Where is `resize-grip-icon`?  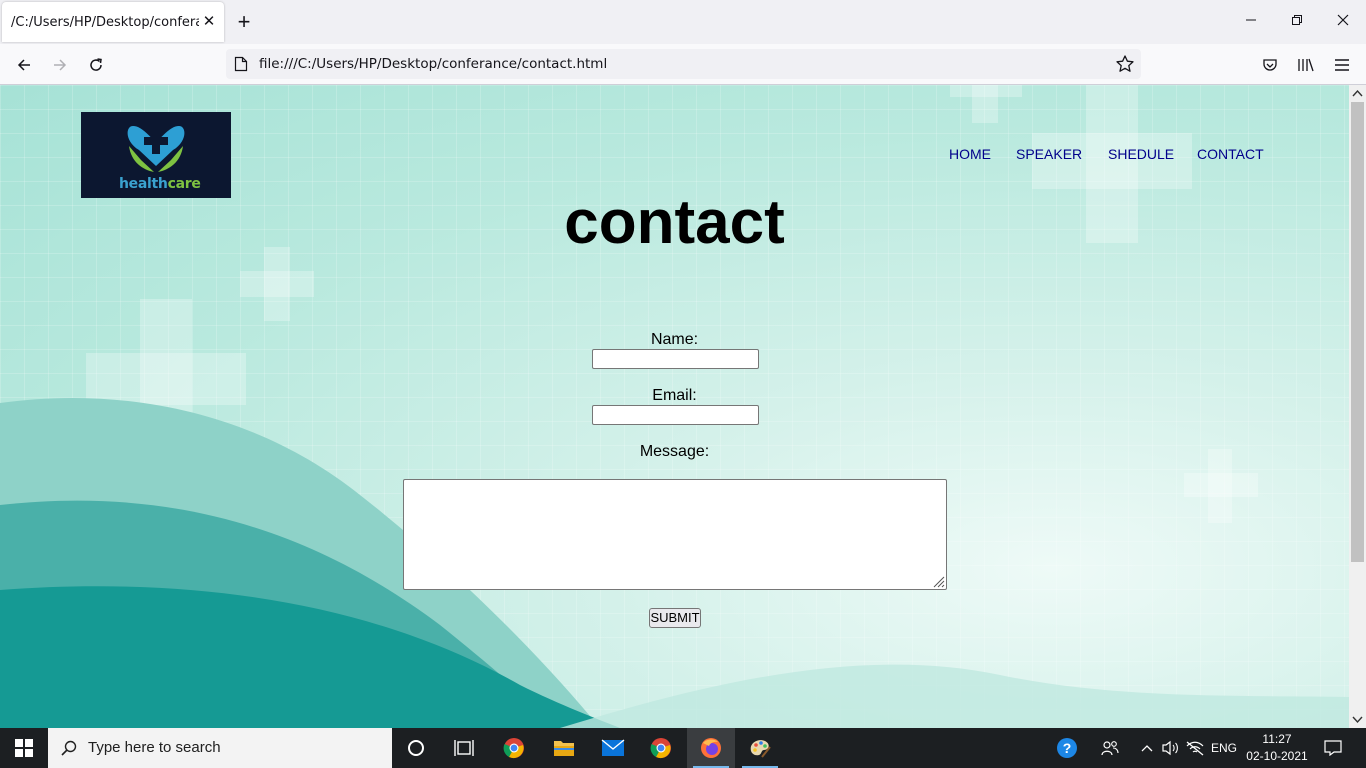 resize-grip-icon is located at coordinates (938, 581).